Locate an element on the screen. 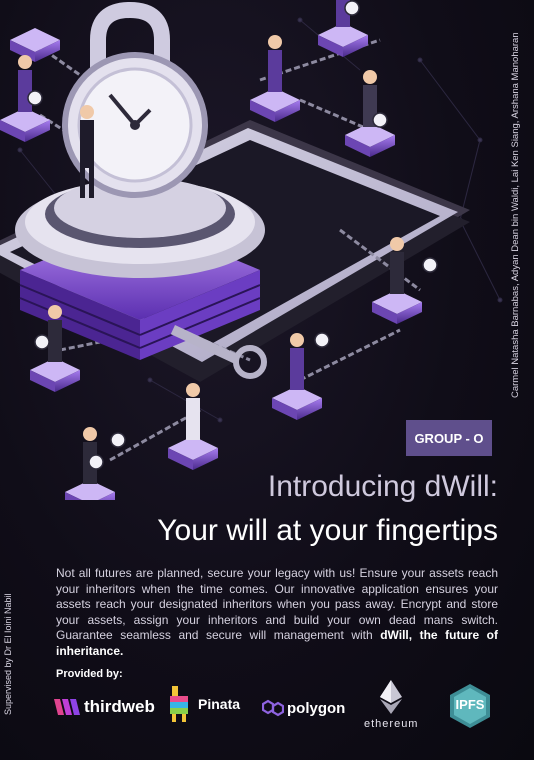  pinata-label: Pinata is located at coordinates (219, 704).